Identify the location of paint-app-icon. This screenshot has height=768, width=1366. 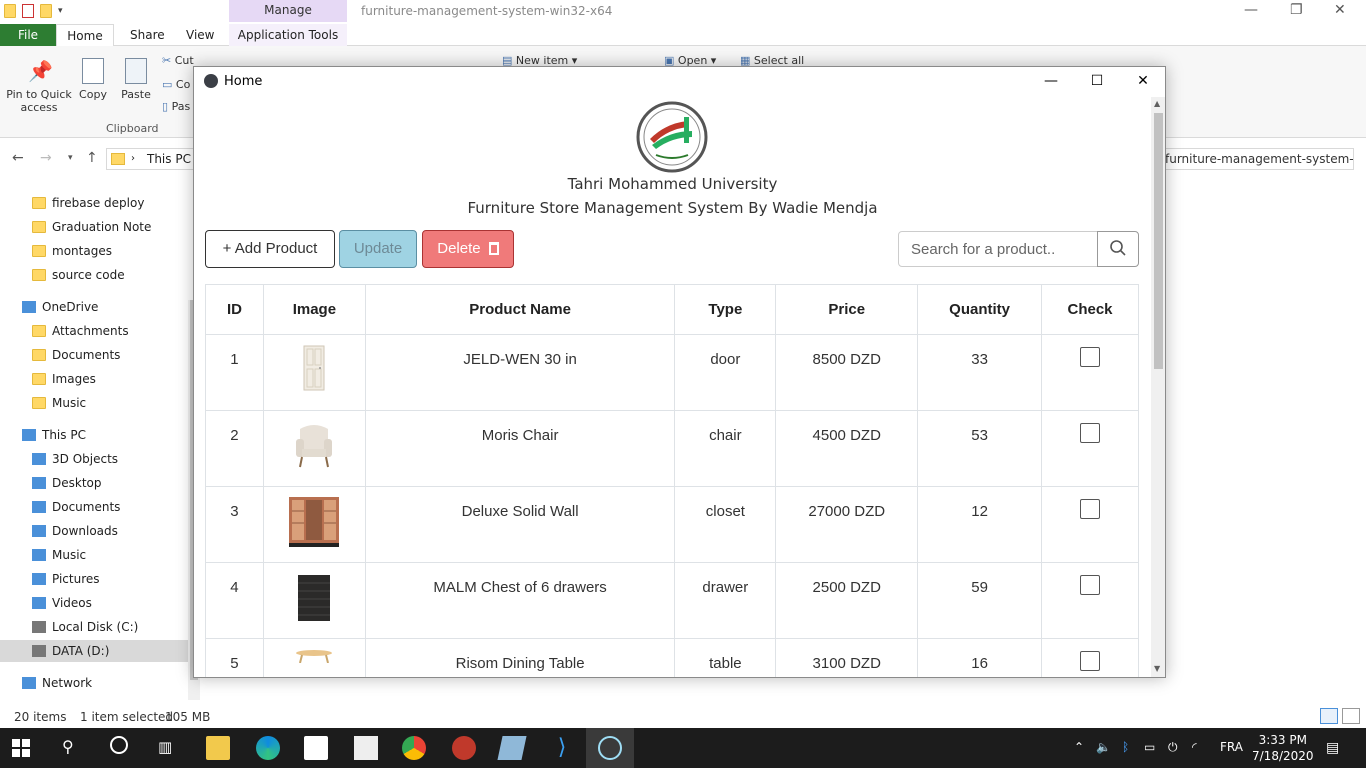
(464, 748).